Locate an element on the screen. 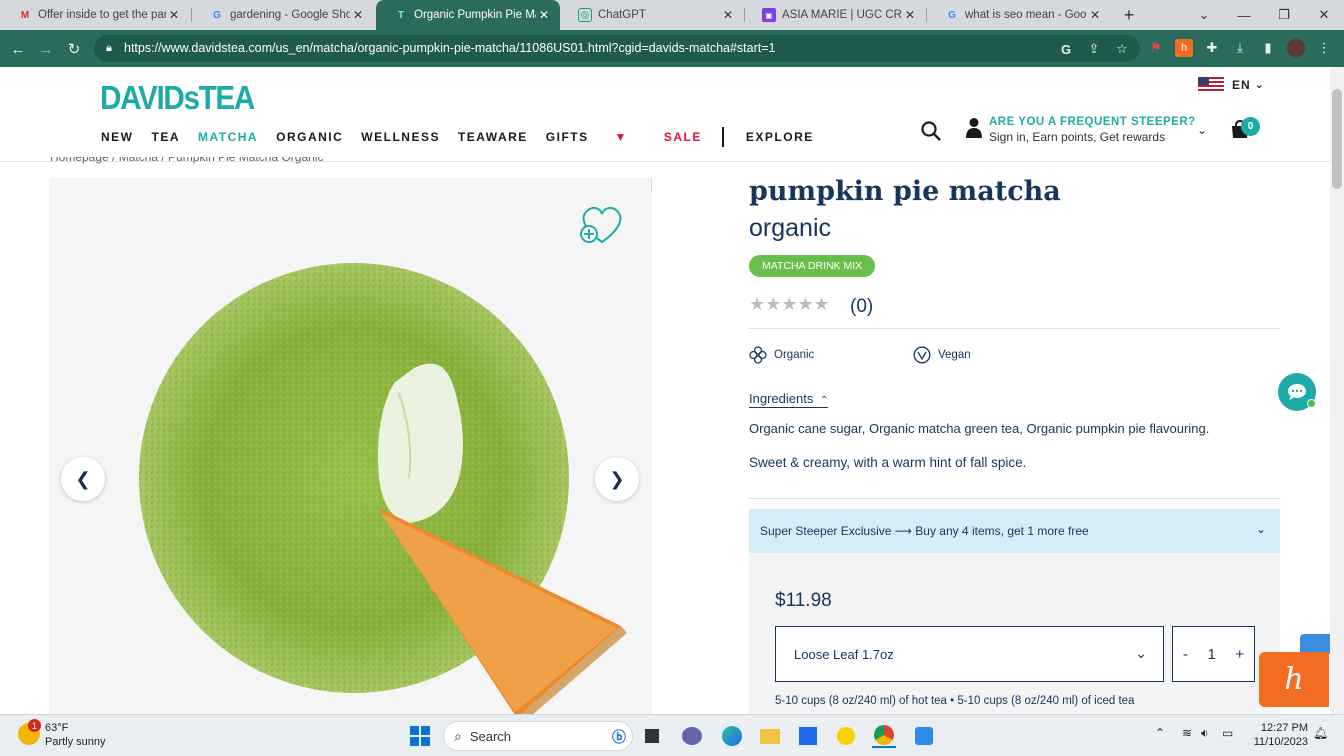 This screenshot has height=756, width=1344. wishlist-heart-icon is located at coordinates (602, 225).